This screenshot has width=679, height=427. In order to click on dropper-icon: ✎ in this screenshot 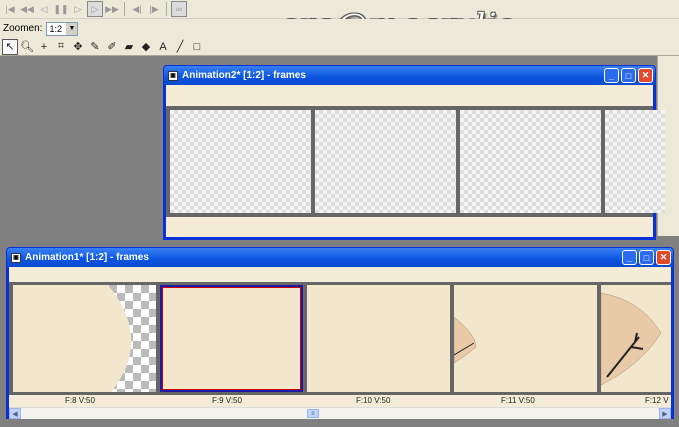, I will do `click(95, 47)`.